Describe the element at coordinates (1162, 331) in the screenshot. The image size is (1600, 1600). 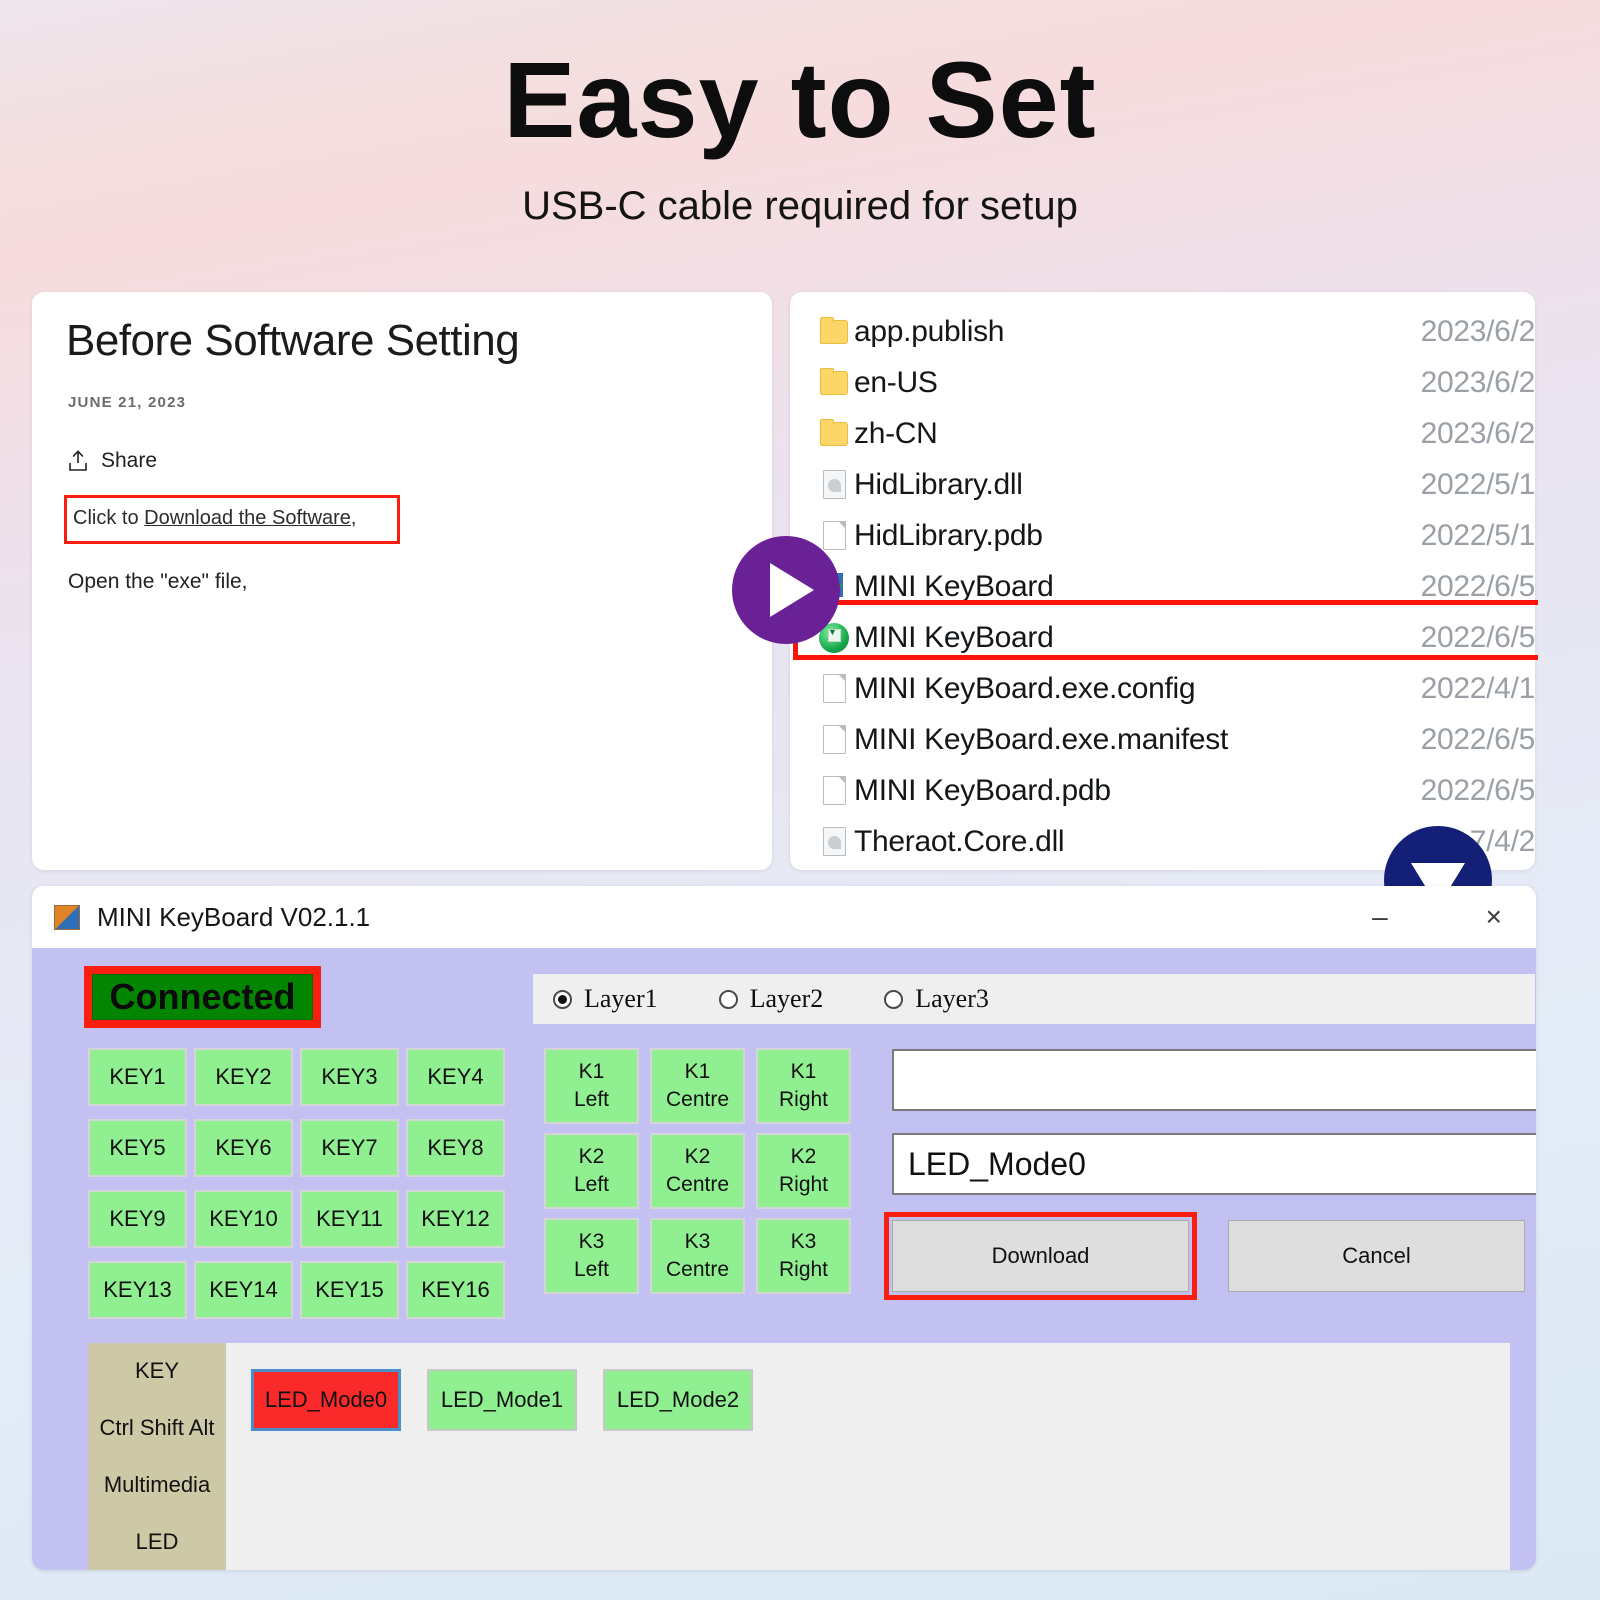
I see `file-row: app.publish 2023/6/2` at that location.